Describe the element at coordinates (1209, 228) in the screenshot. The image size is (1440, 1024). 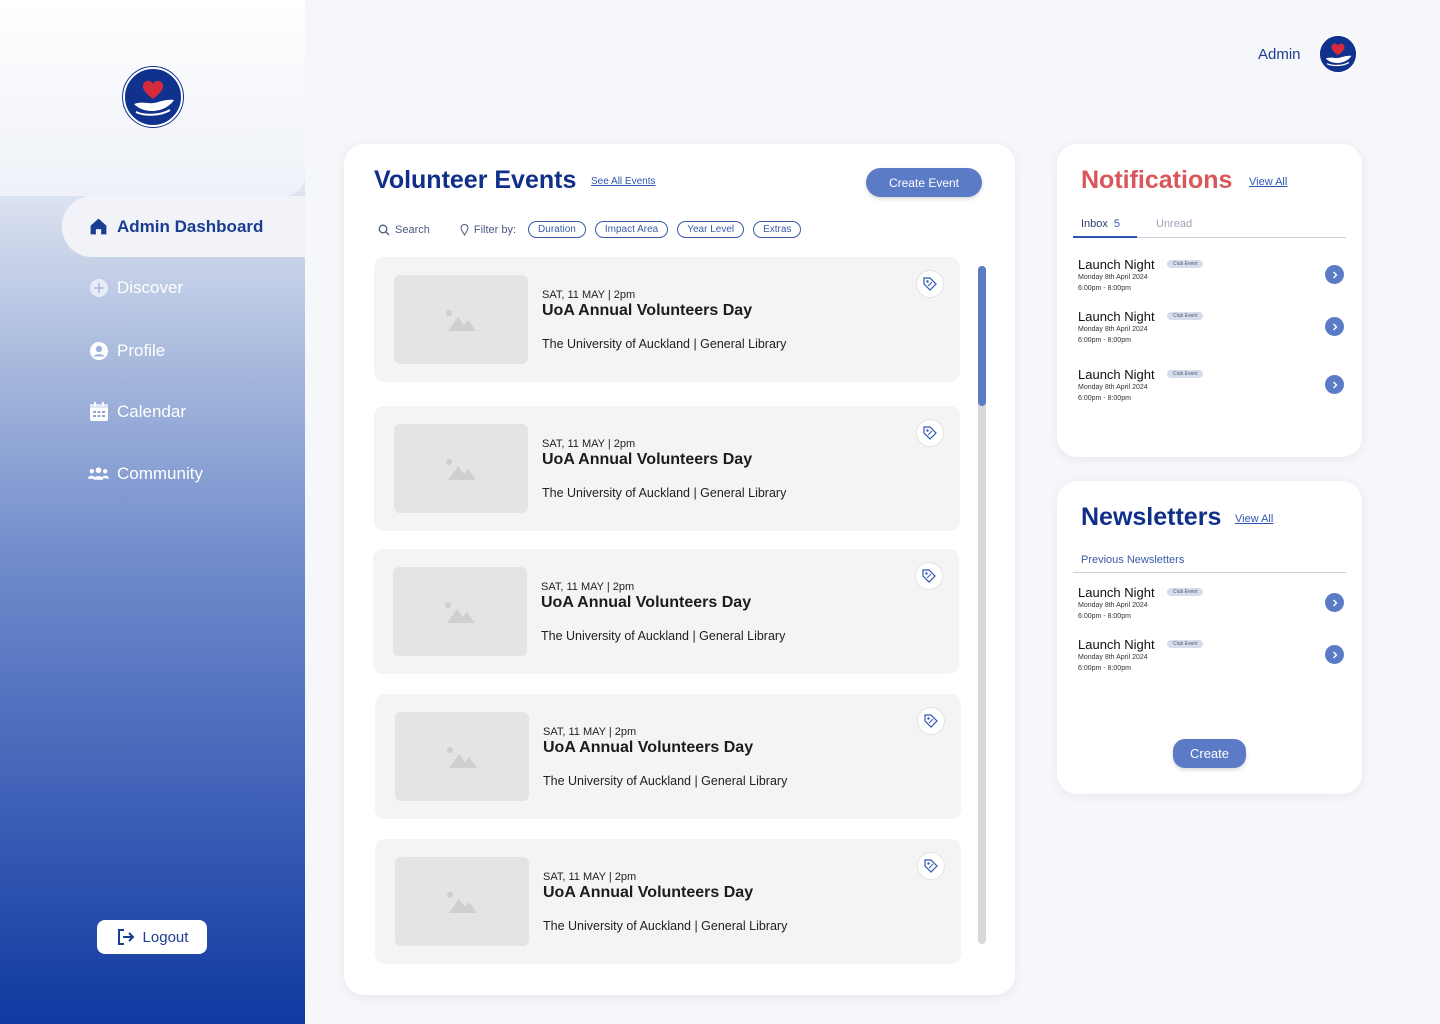
I see `notification-tabs: Inbox 5 Unread` at that location.